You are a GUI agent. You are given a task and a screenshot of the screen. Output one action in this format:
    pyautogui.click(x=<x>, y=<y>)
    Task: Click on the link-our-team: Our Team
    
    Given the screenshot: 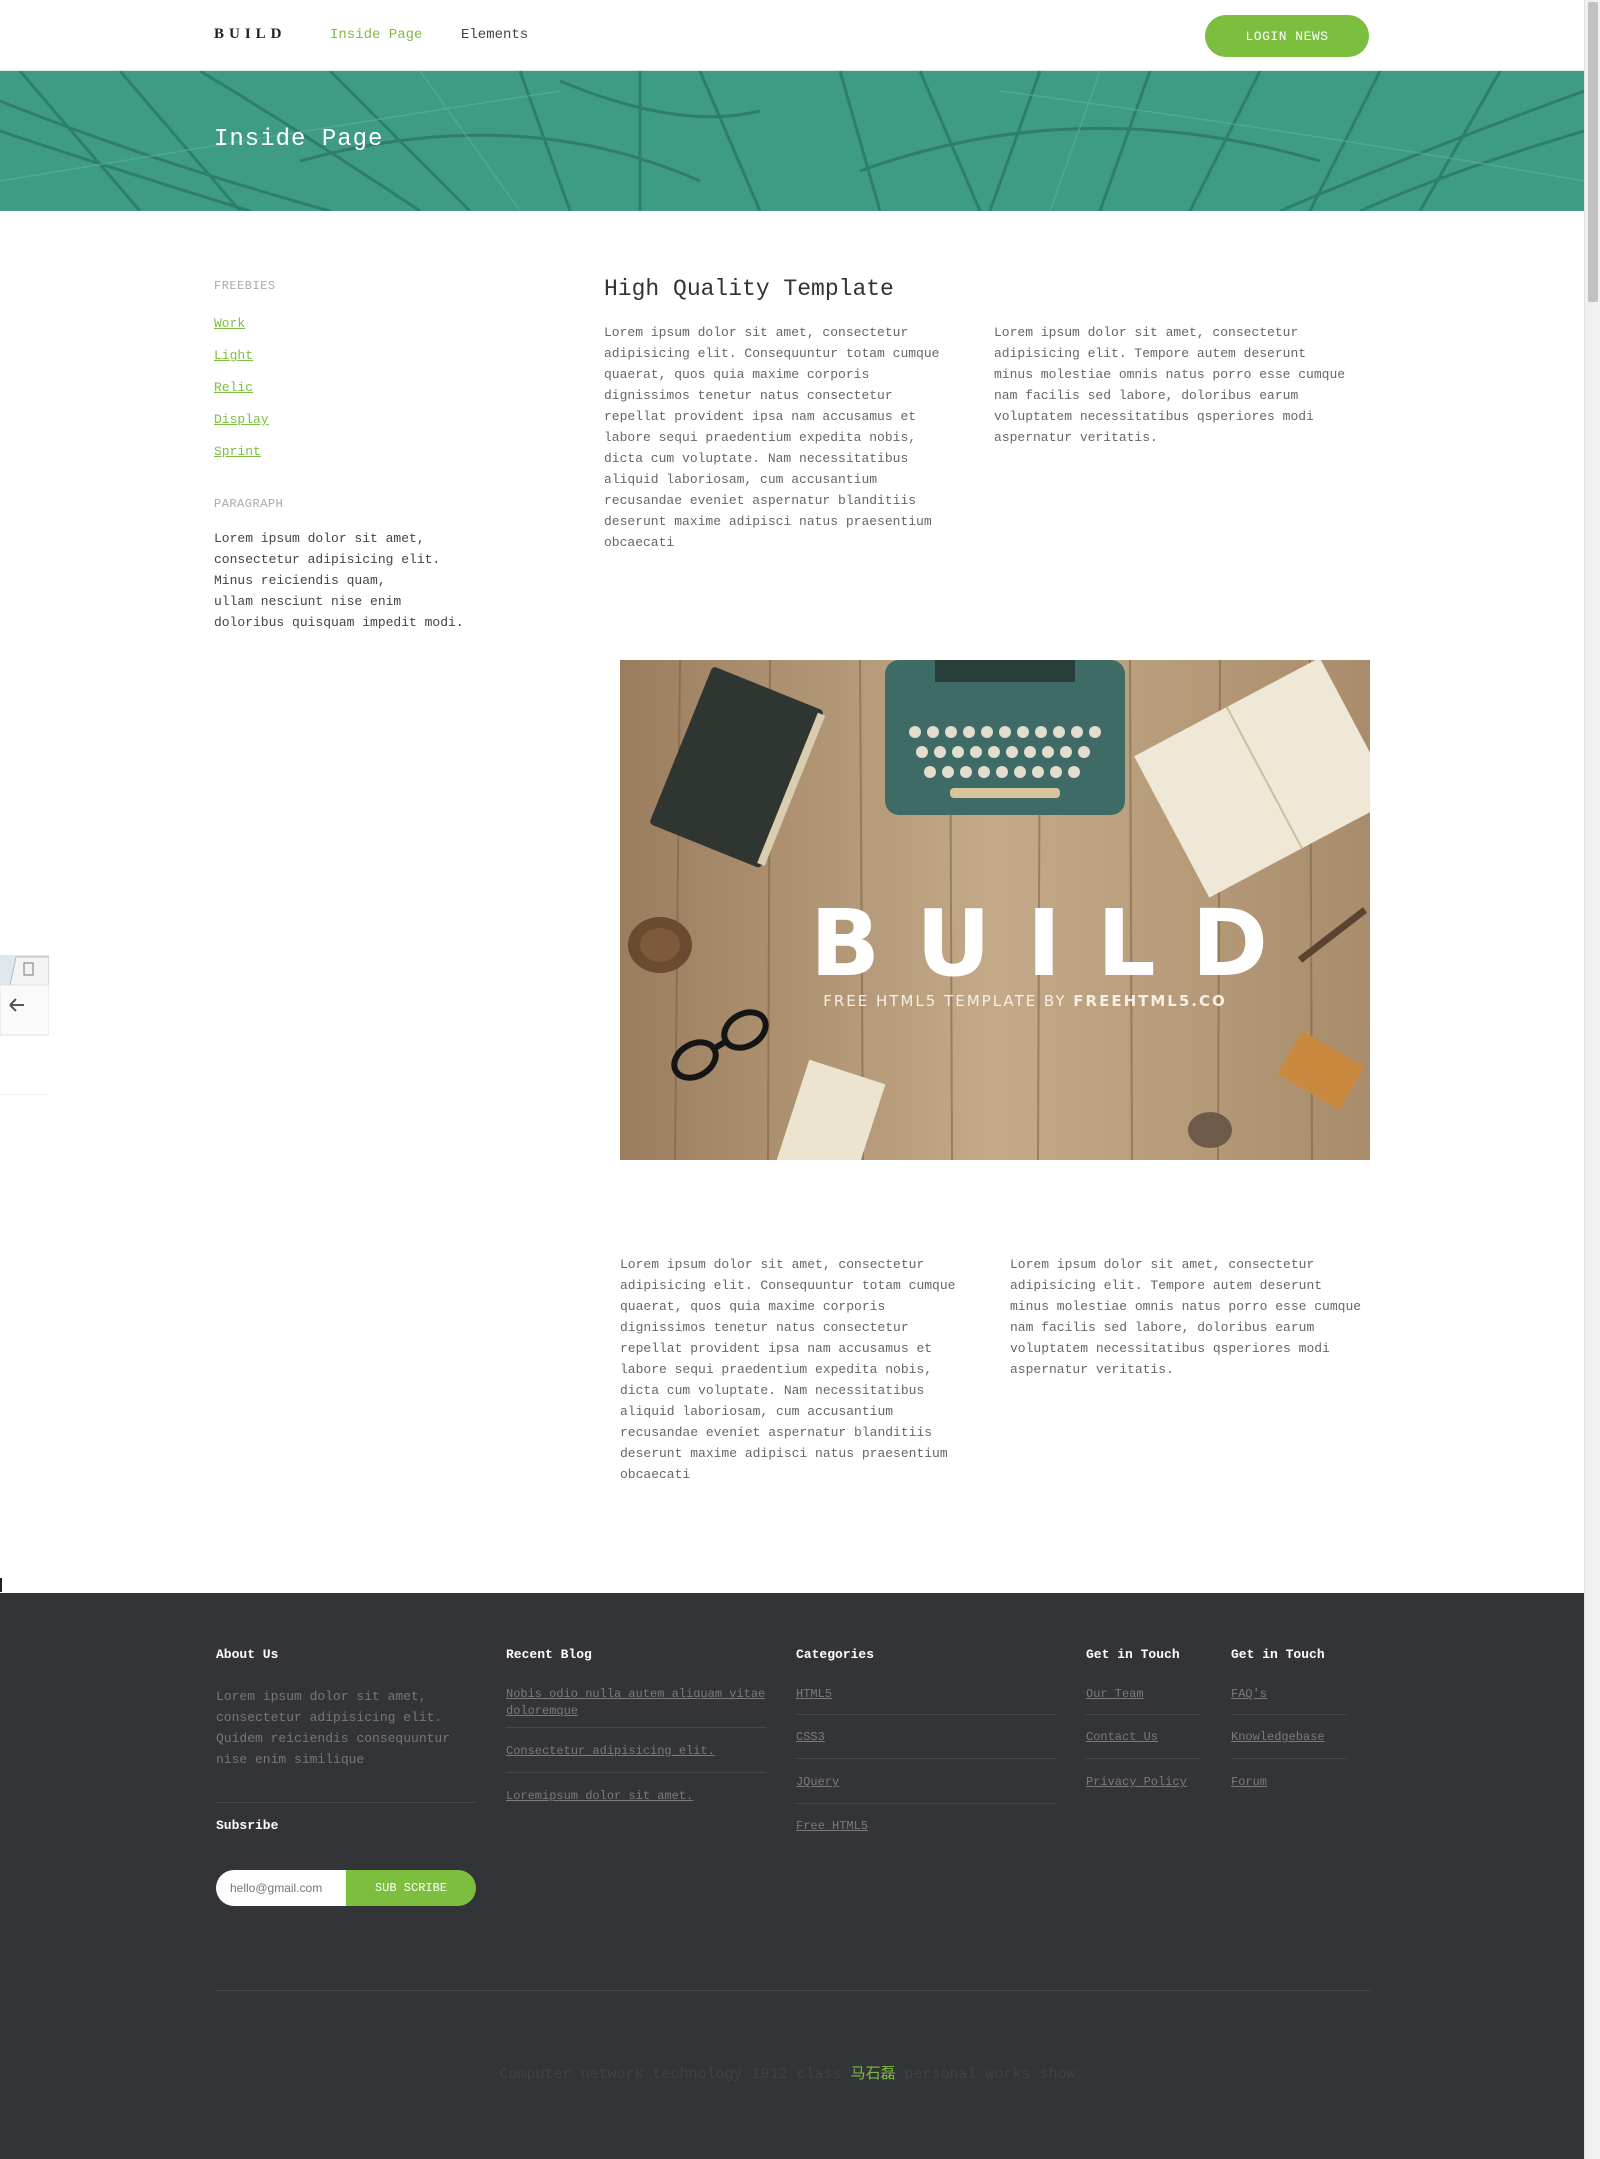 What is the action you would take?
    pyautogui.click(x=1115, y=1694)
    